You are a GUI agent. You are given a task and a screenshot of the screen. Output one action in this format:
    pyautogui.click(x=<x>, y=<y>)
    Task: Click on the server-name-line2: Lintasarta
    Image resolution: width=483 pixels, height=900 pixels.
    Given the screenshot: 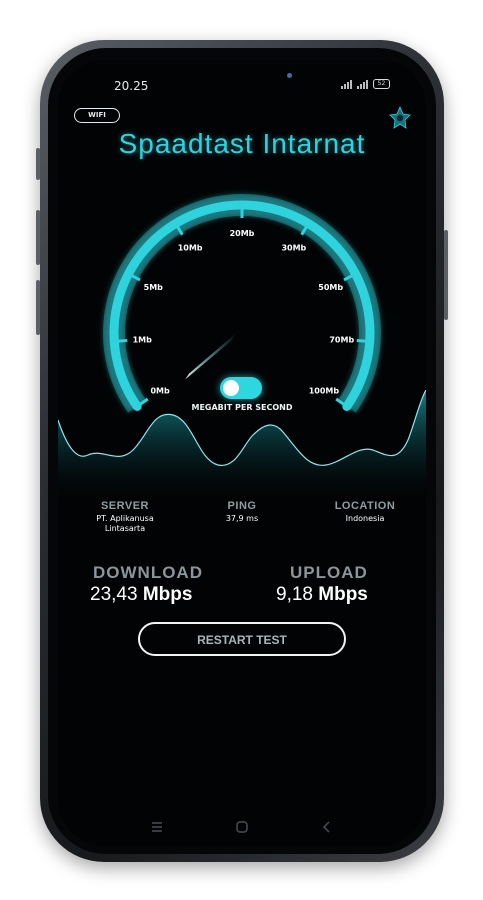 What is the action you would take?
    pyautogui.click(x=125, y=528)
    